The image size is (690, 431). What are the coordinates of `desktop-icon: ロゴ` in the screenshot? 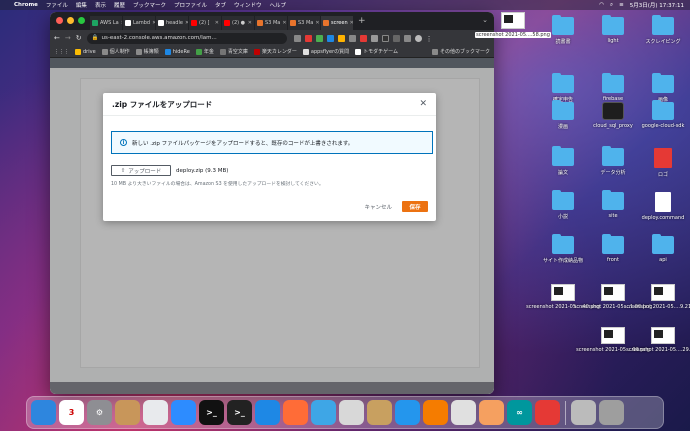 It's located at (663, 163).